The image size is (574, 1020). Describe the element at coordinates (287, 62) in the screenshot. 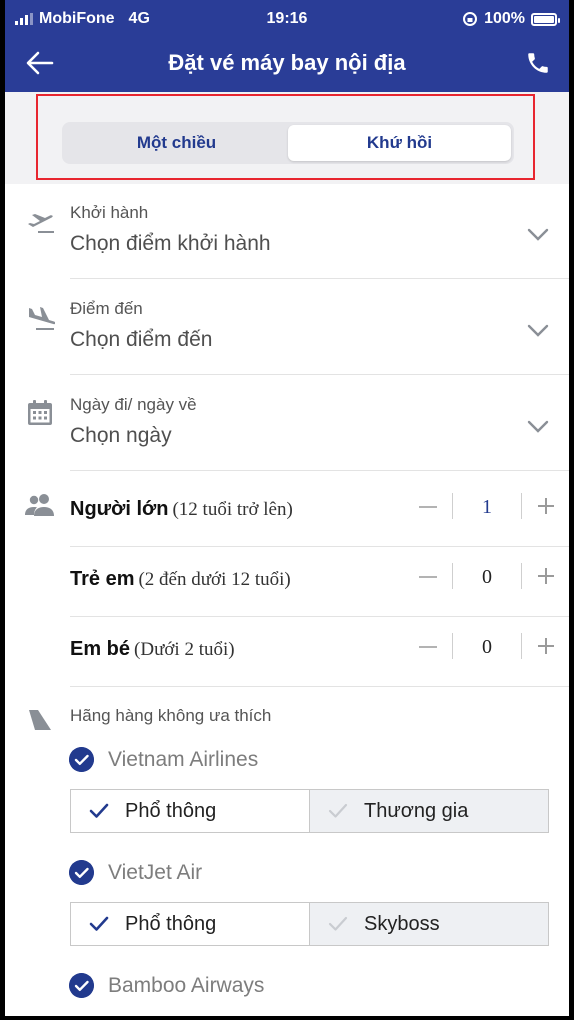

I see `page-title: Đặt vé máy bay nội địa` at that location.